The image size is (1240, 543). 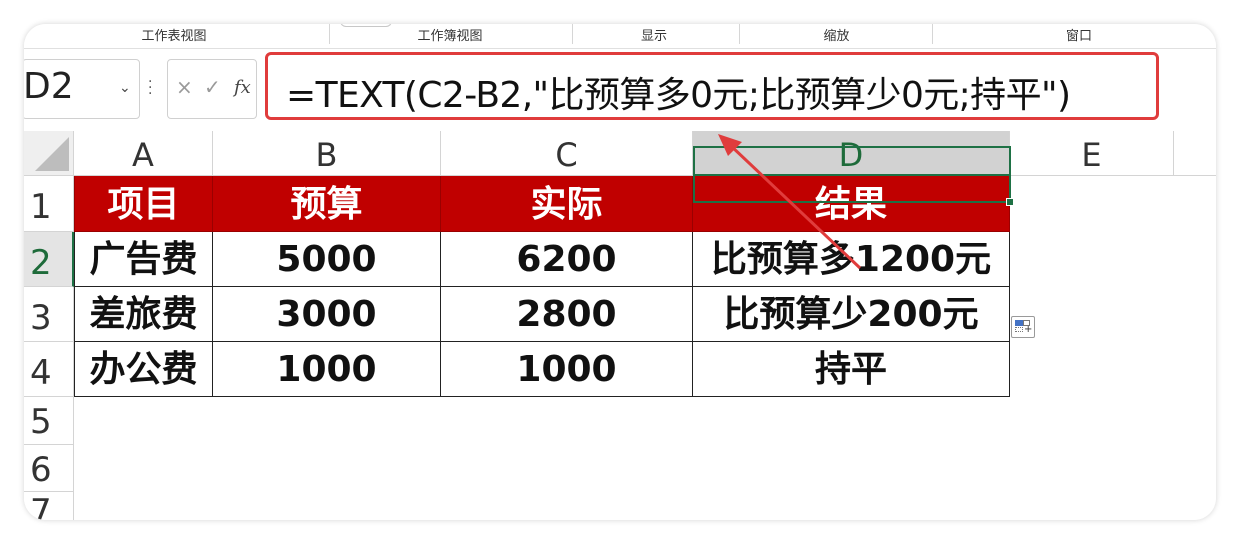 What do you see at coordinates (567, 204) in the screenshot?
I see `cell-c1: 实际` at bounding box center [567, 204].